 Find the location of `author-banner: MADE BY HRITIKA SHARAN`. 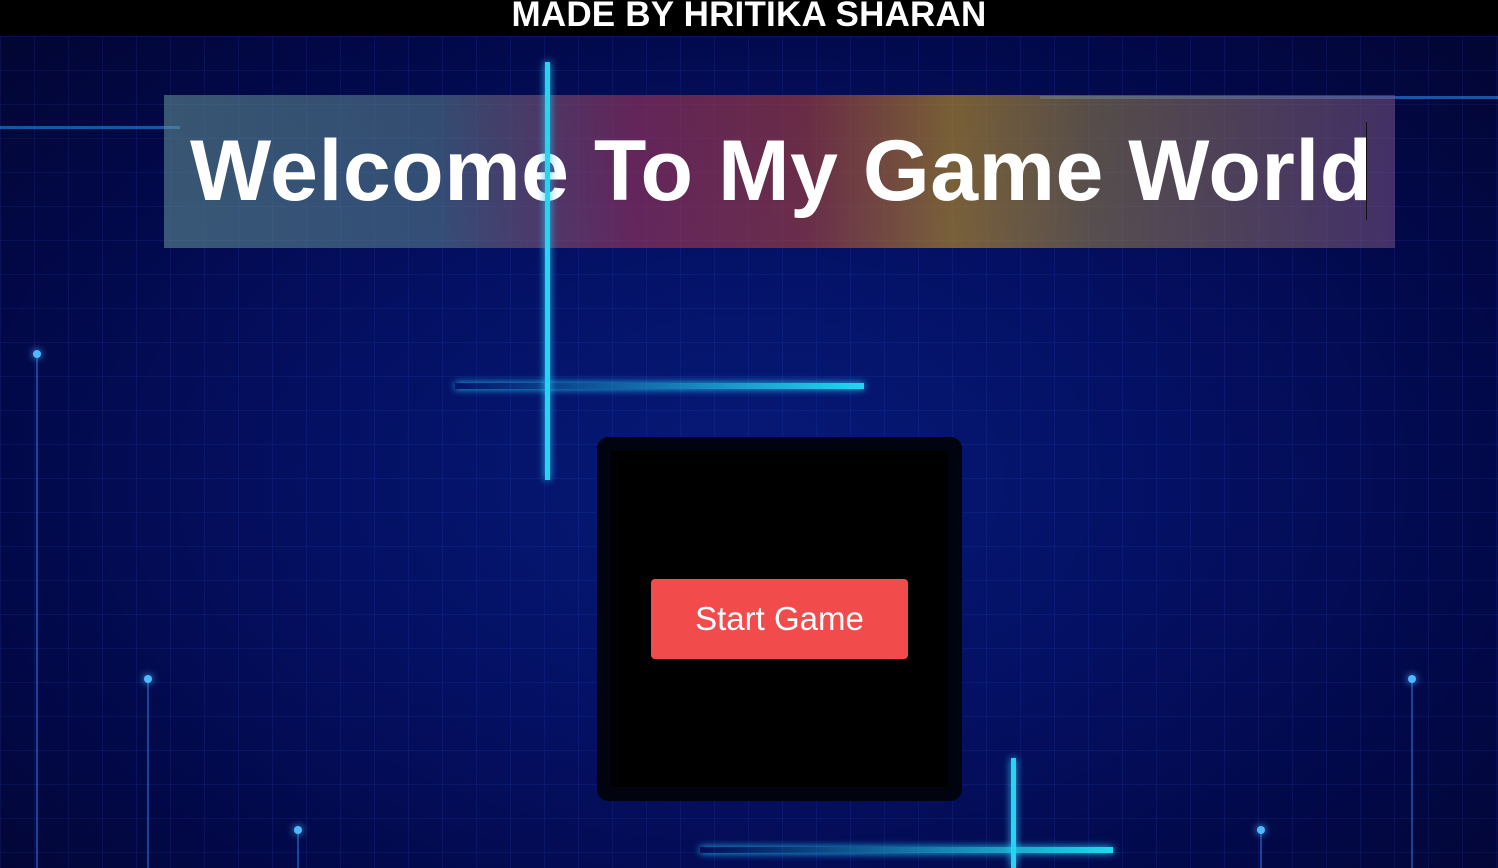

author-banner: MADE BY HRITIKA SHARAN is located at coordinates (749, 18).